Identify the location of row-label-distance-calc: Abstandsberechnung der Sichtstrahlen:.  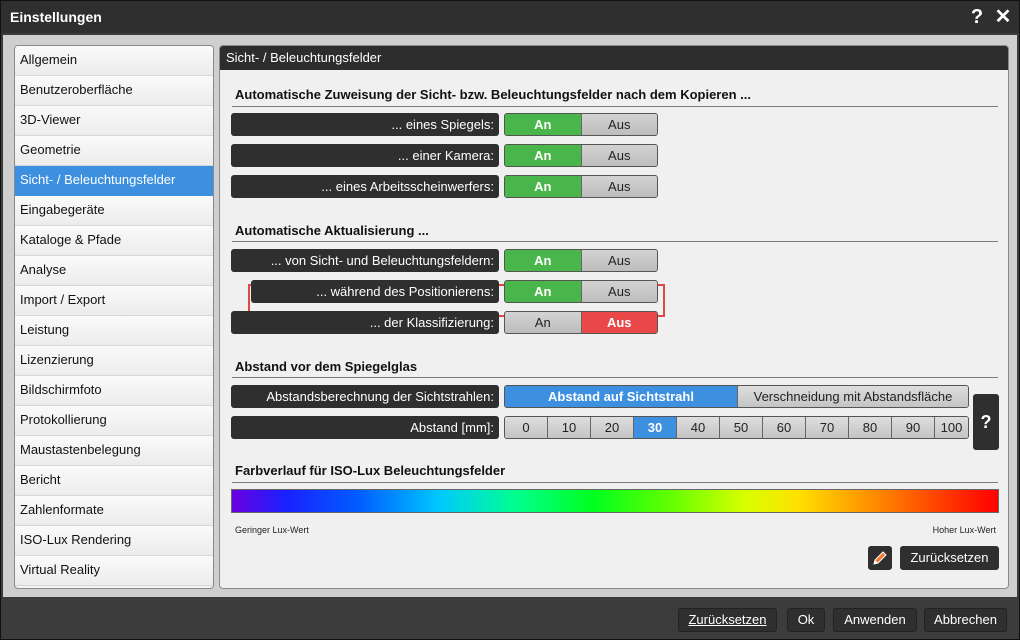
(365, 396).